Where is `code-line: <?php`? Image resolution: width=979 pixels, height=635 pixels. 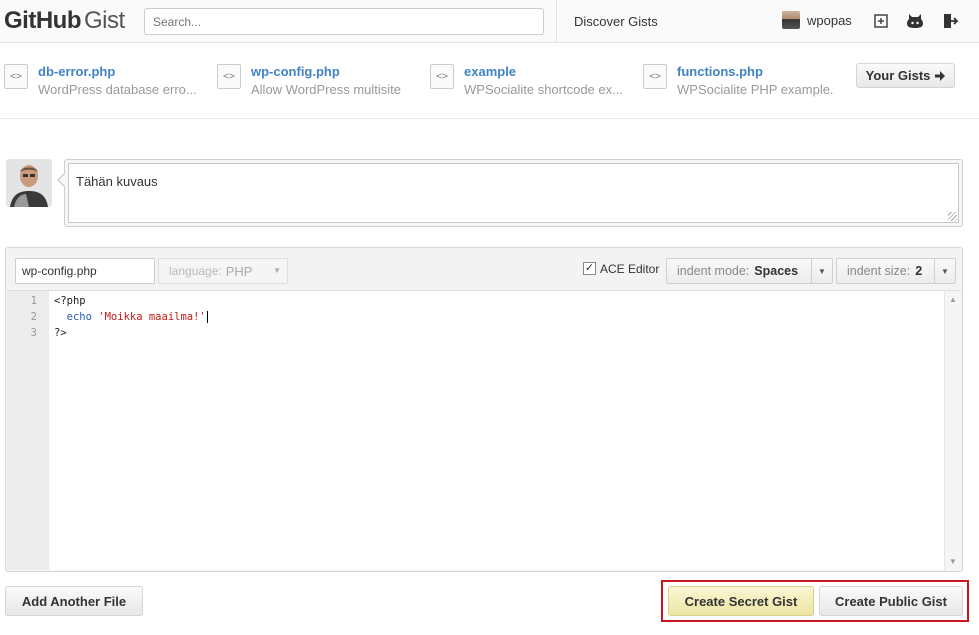 code-line: <?php is located at coordinates (70, 301).